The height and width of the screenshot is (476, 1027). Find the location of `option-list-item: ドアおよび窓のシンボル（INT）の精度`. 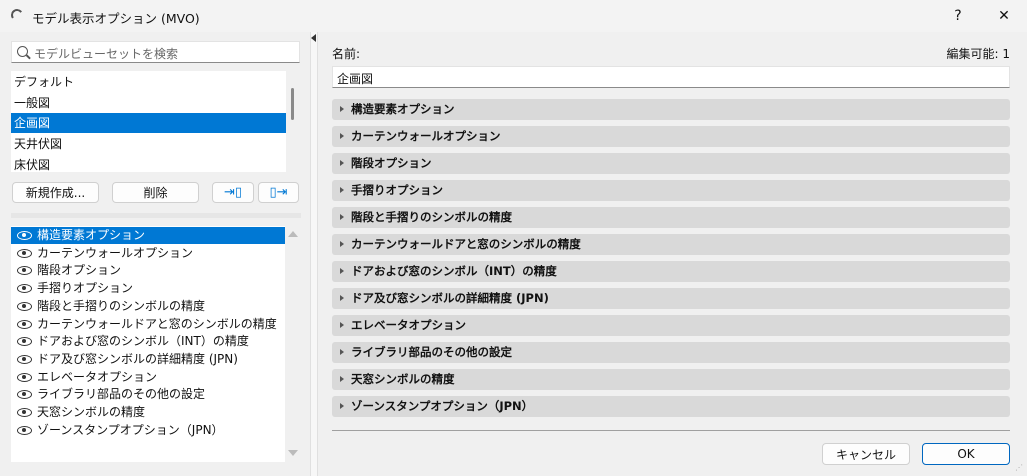

option-list-item: ドアおよび窓のシンボル（INT）の精度 is located at coordinates (148, 341).